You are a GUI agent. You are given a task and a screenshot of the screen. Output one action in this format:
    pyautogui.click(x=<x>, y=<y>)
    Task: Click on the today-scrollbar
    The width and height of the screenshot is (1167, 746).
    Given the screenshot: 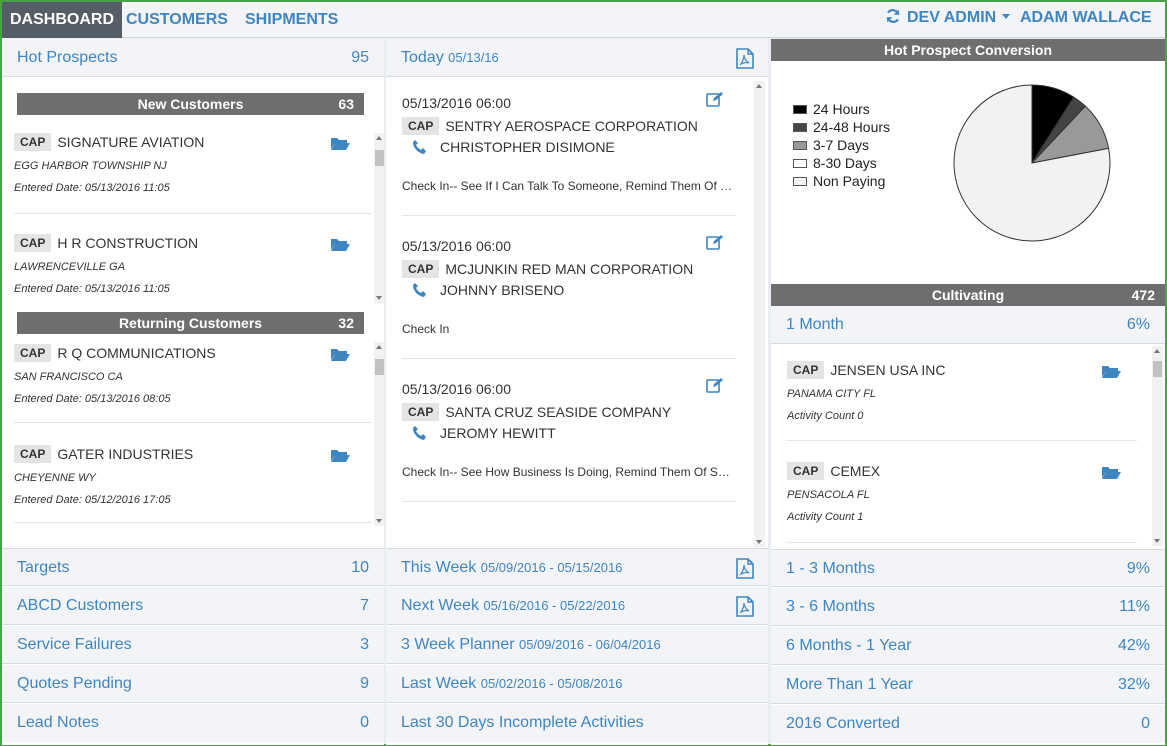 What is the action you would take?
    pyautogui.click(x=759, y=314)
    